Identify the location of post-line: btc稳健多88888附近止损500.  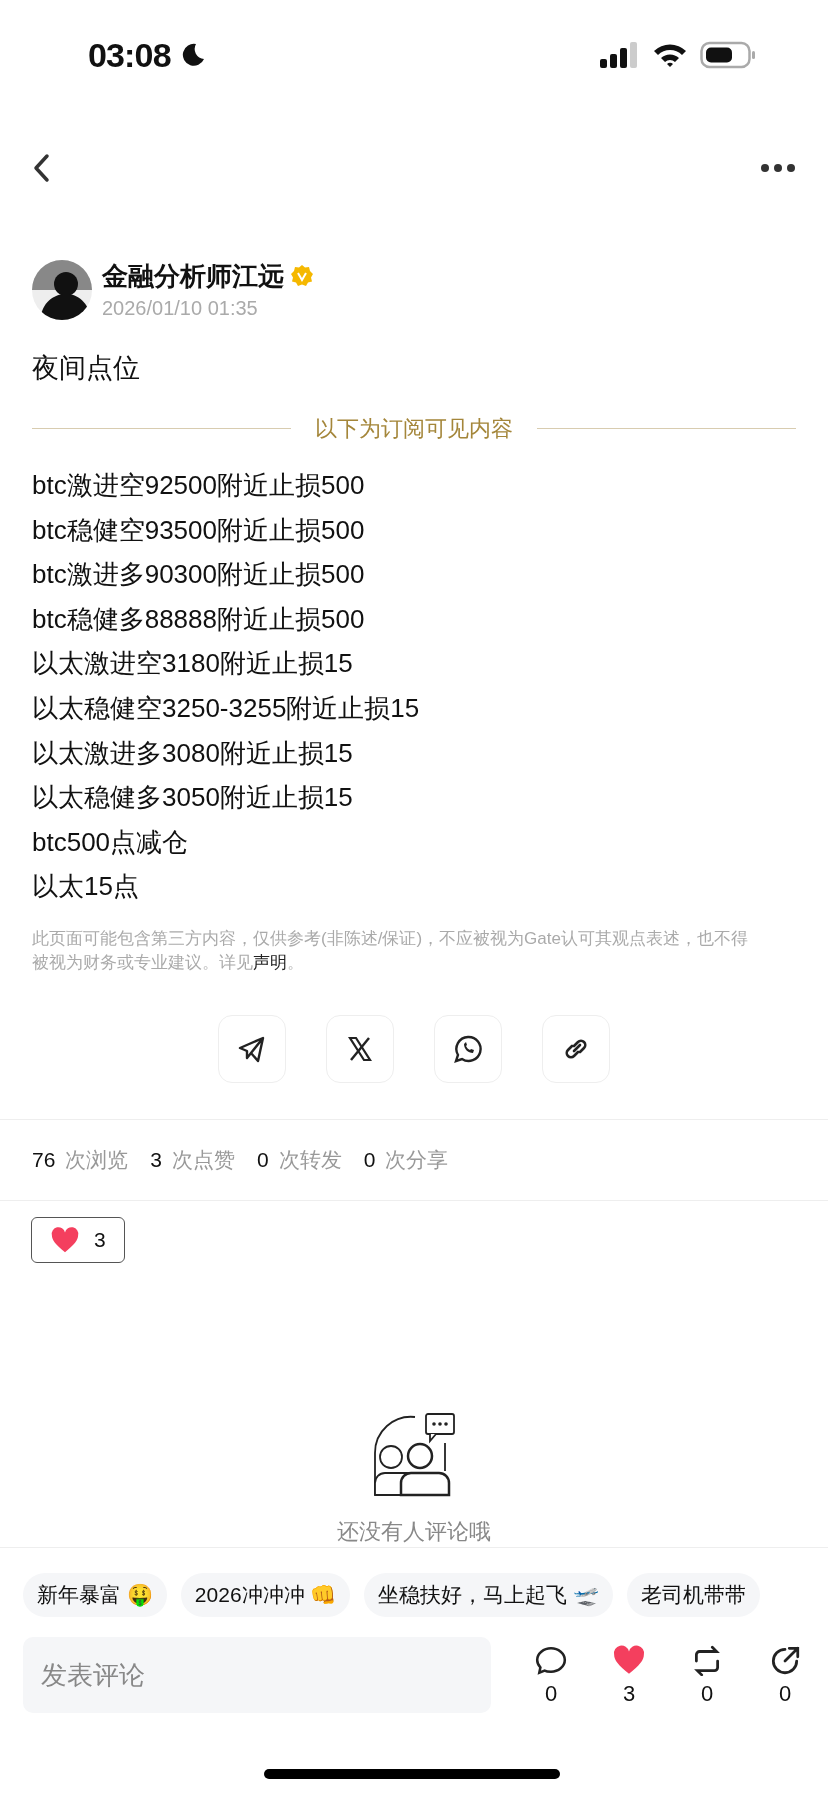
(199, 619).